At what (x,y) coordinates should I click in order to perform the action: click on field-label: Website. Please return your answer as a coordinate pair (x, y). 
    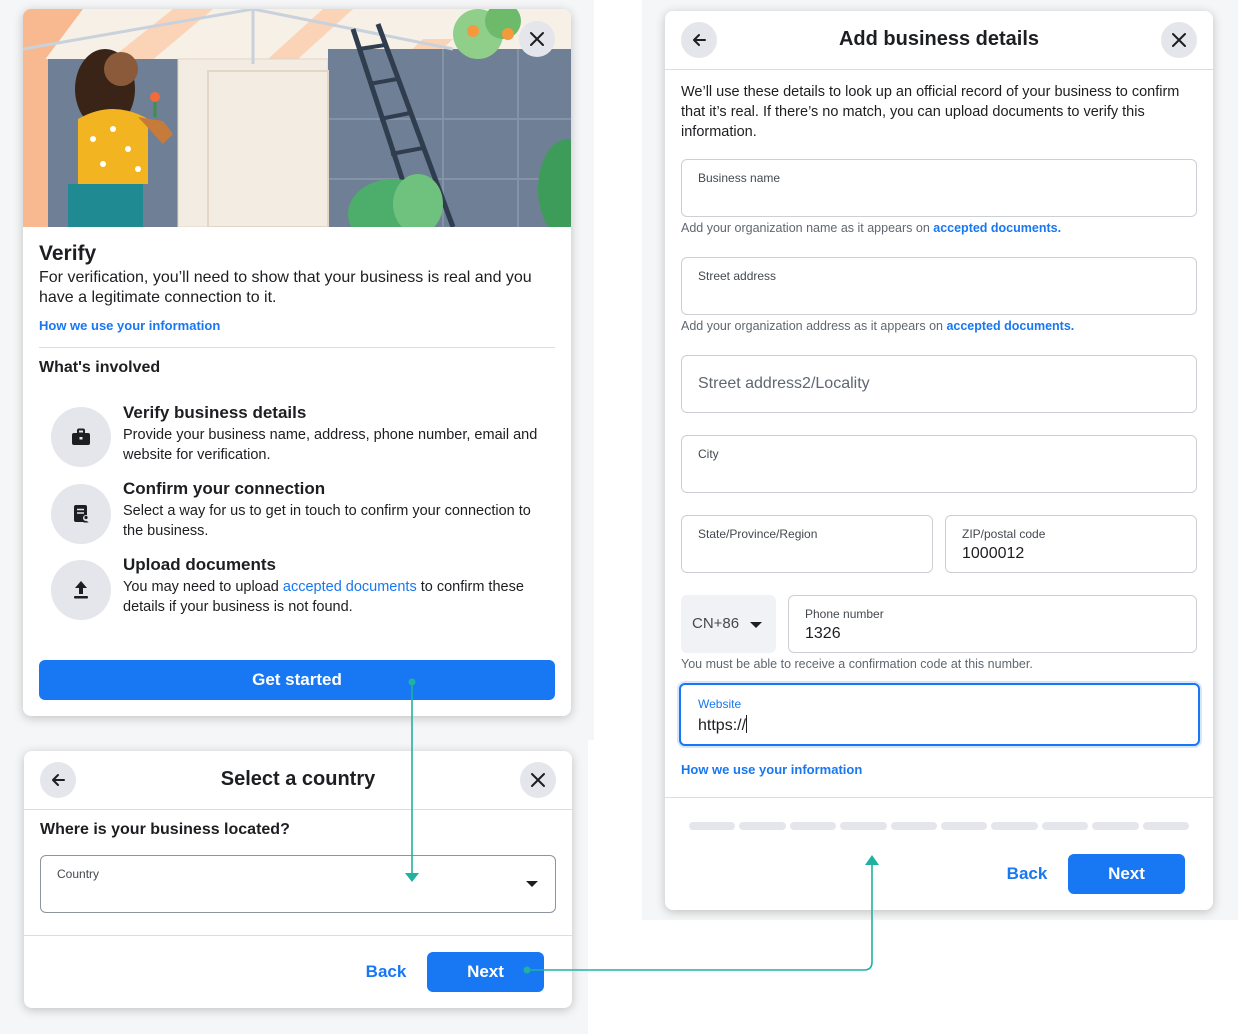
    Looking at the image, I should click on (720, 704).